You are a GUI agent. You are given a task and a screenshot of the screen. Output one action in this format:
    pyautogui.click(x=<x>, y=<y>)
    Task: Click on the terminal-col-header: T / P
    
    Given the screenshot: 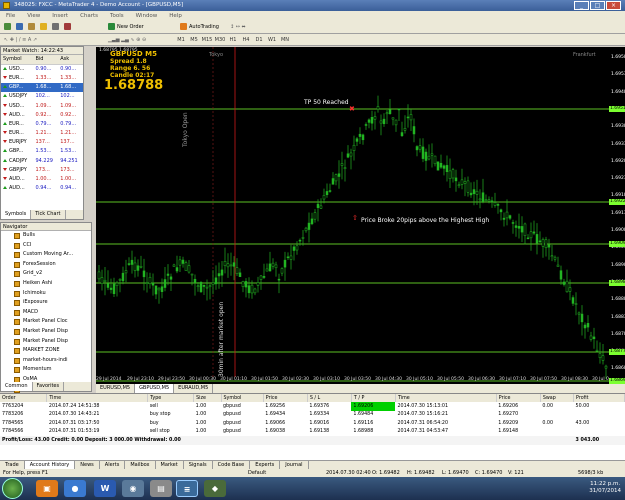 What is the action you would take?
    pyautogui.click(x=373, y=398)
    